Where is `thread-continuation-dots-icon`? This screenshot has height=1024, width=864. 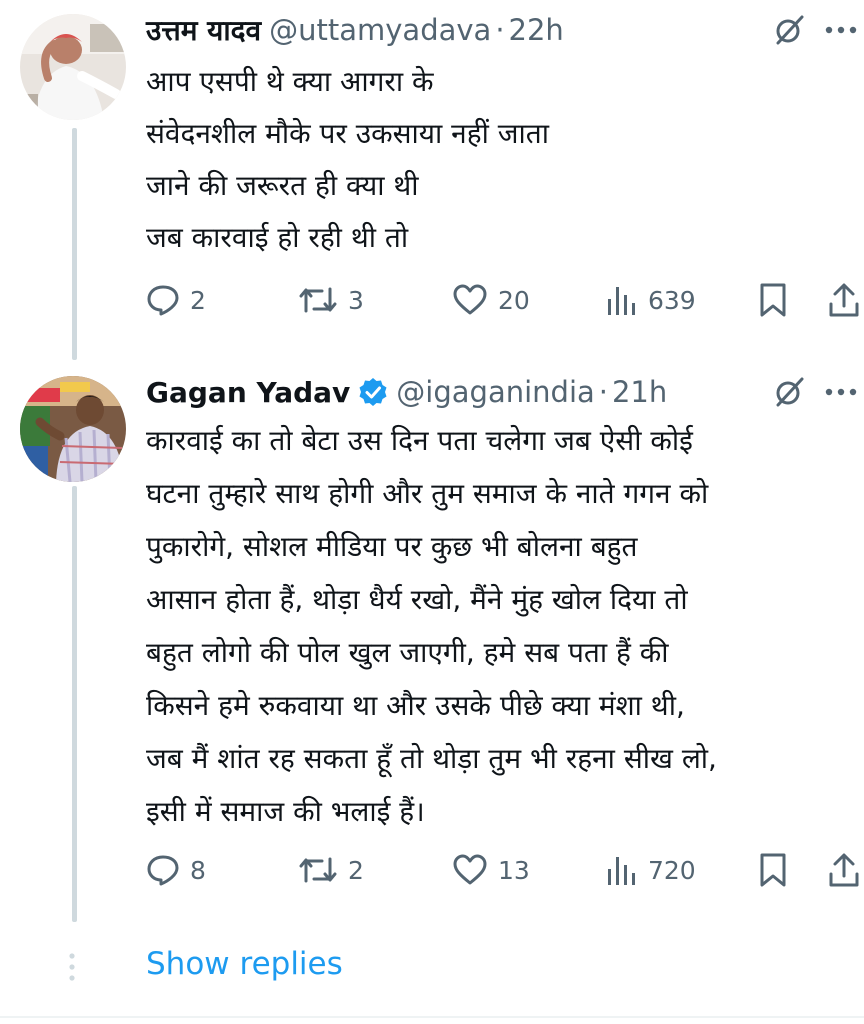 thread-continuation-dots-icon is located at coordinates (72, 967).